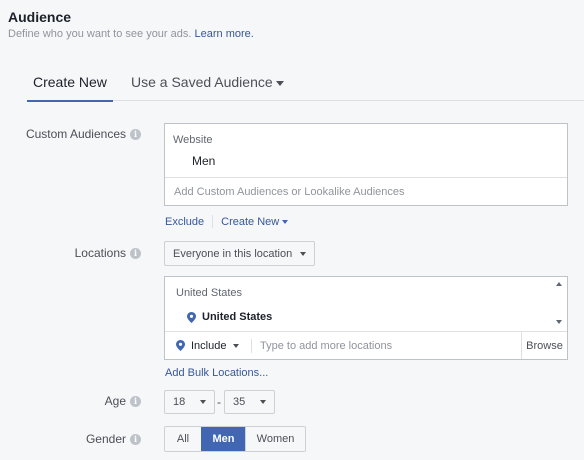 The height and width of the screenshot is (460, 584). Describe the element at coordinates (239, 402) in the screenshot. I see `age-max-value: 35` at that location.